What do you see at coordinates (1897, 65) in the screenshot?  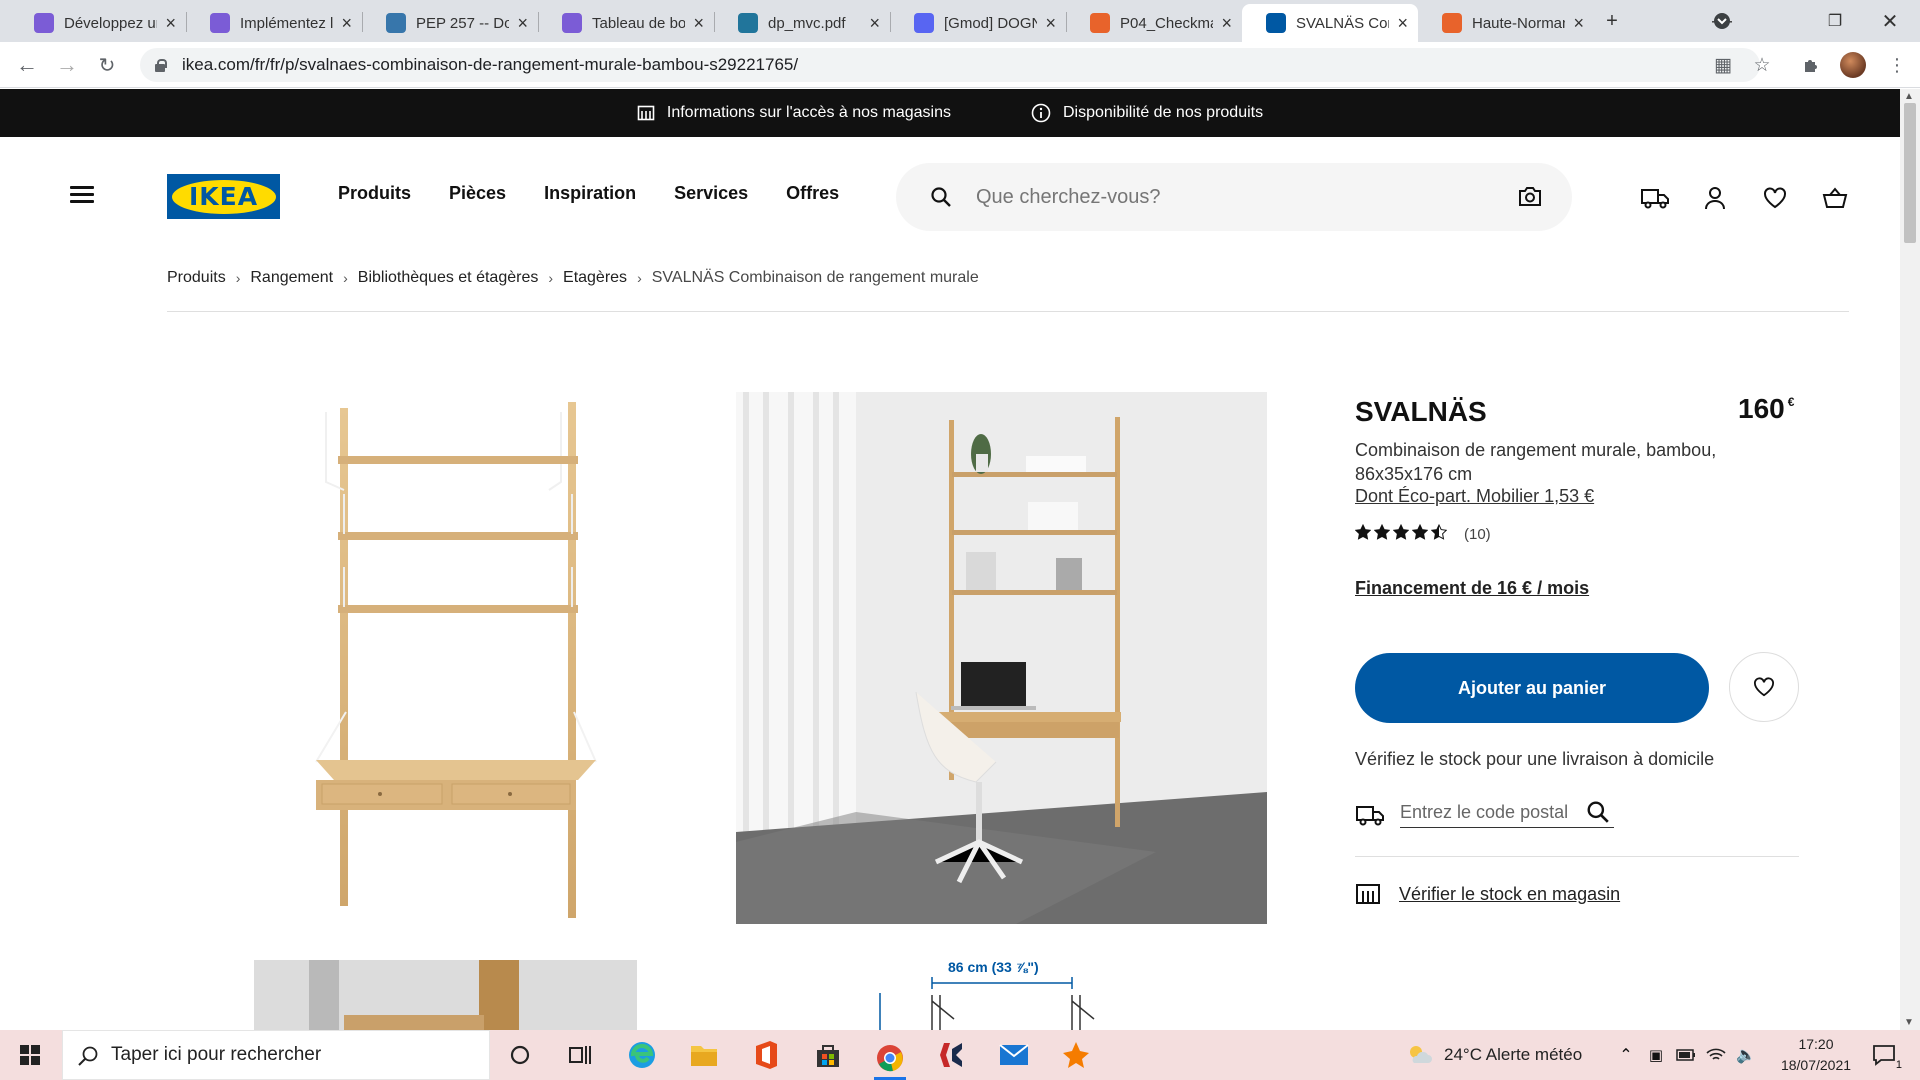 I see `browser-menu-icon: ⋮` at bounding box center [1897, 65].